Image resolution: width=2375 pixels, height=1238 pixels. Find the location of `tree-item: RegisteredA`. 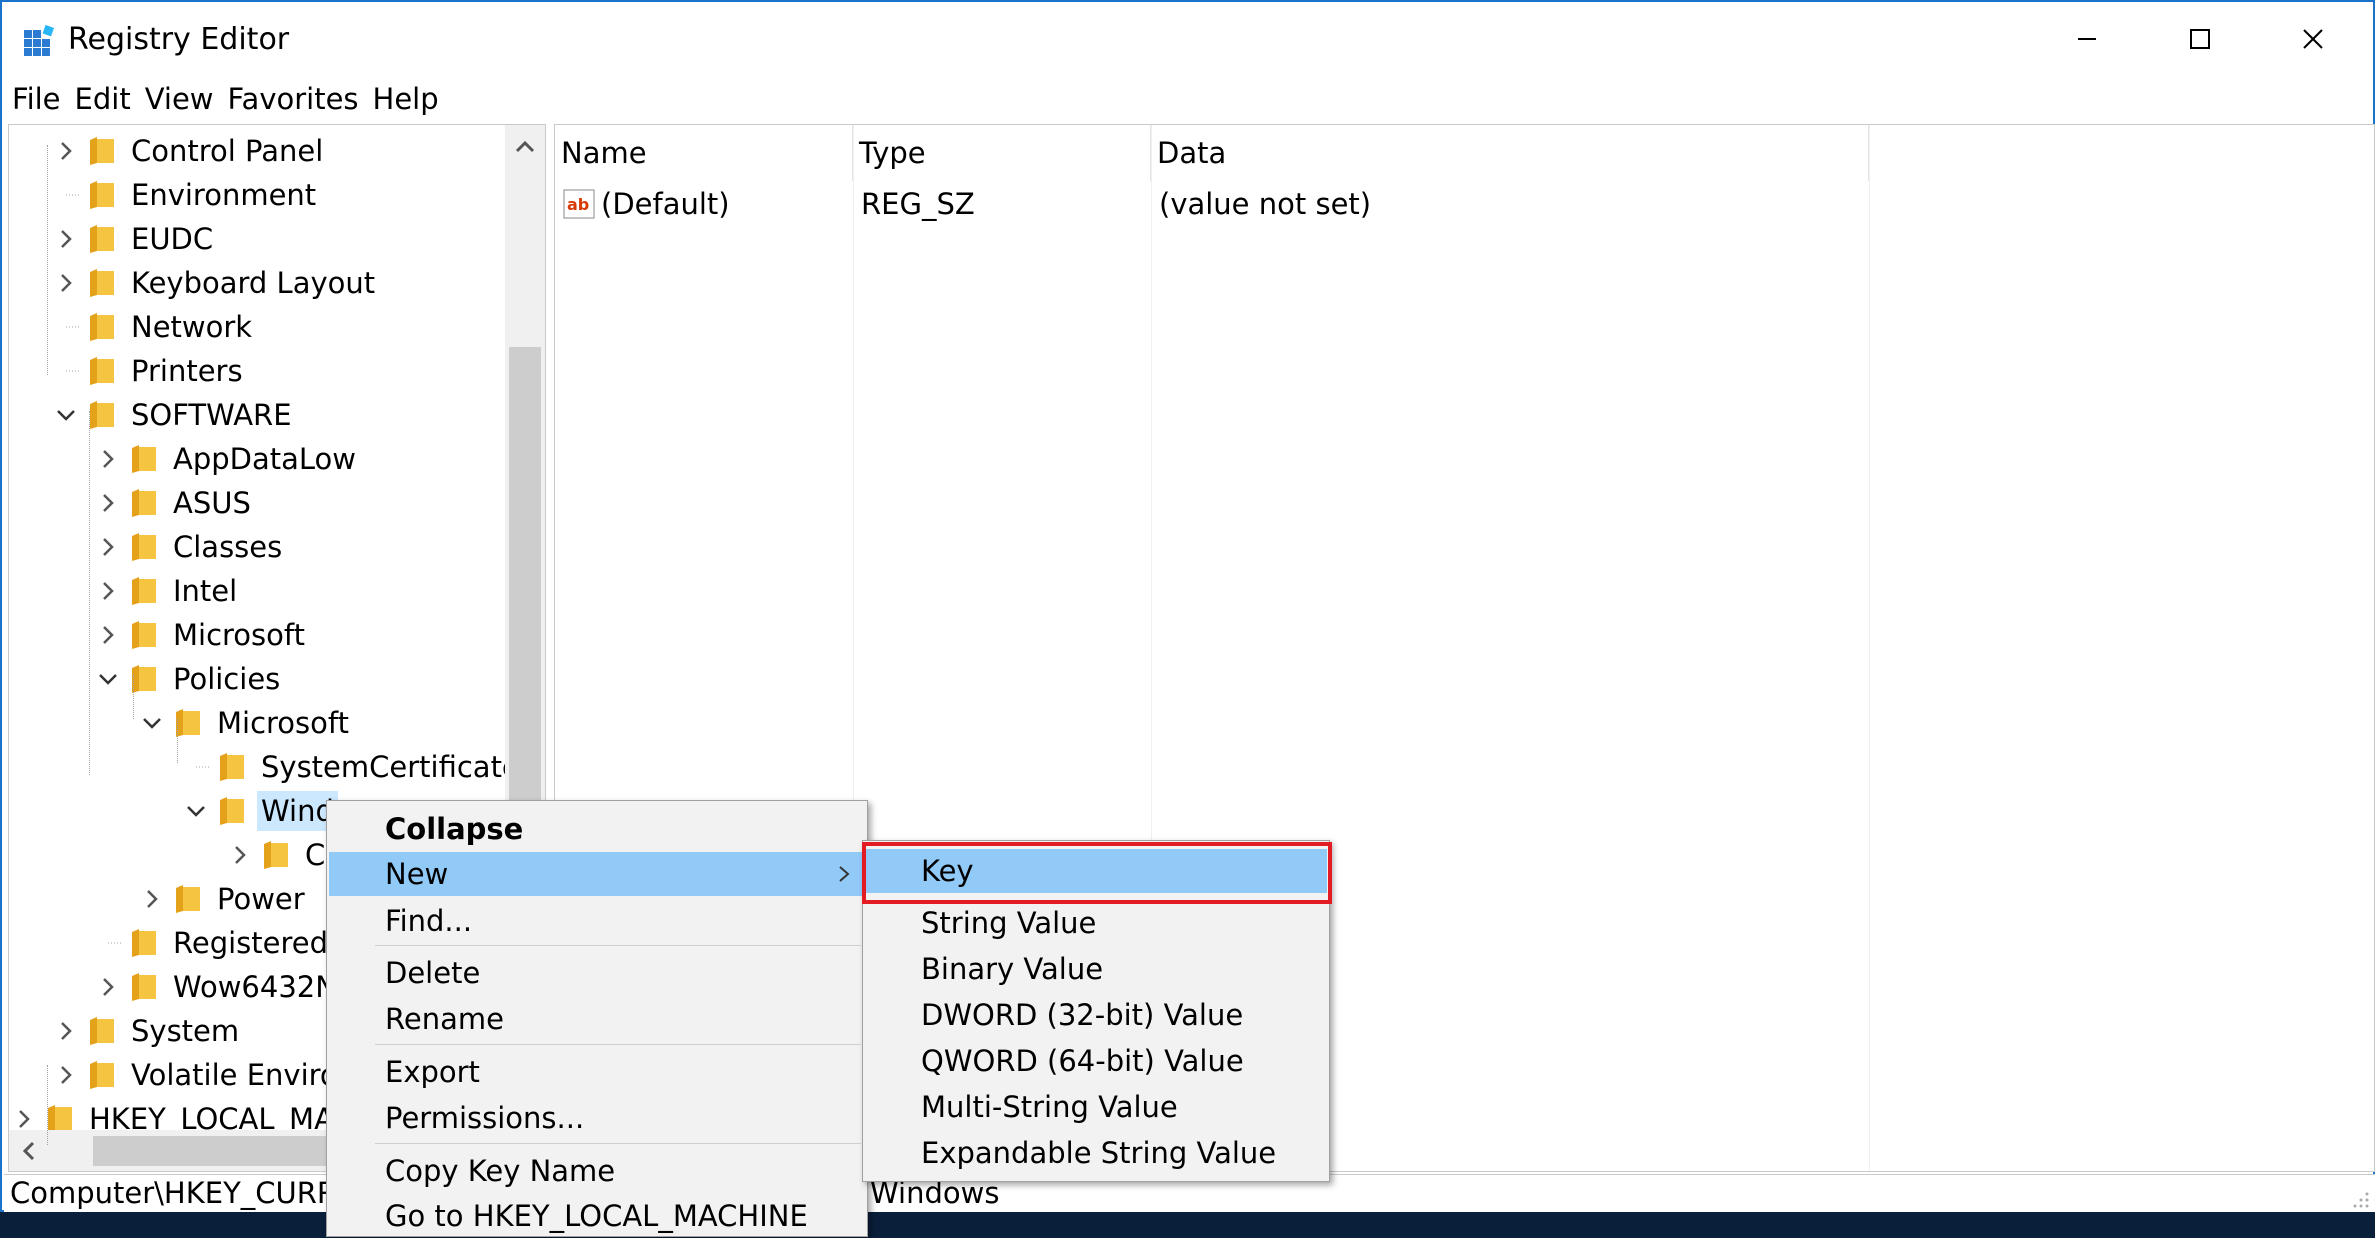

tree-item: RegisteredA is located at coordinates (221, 943).